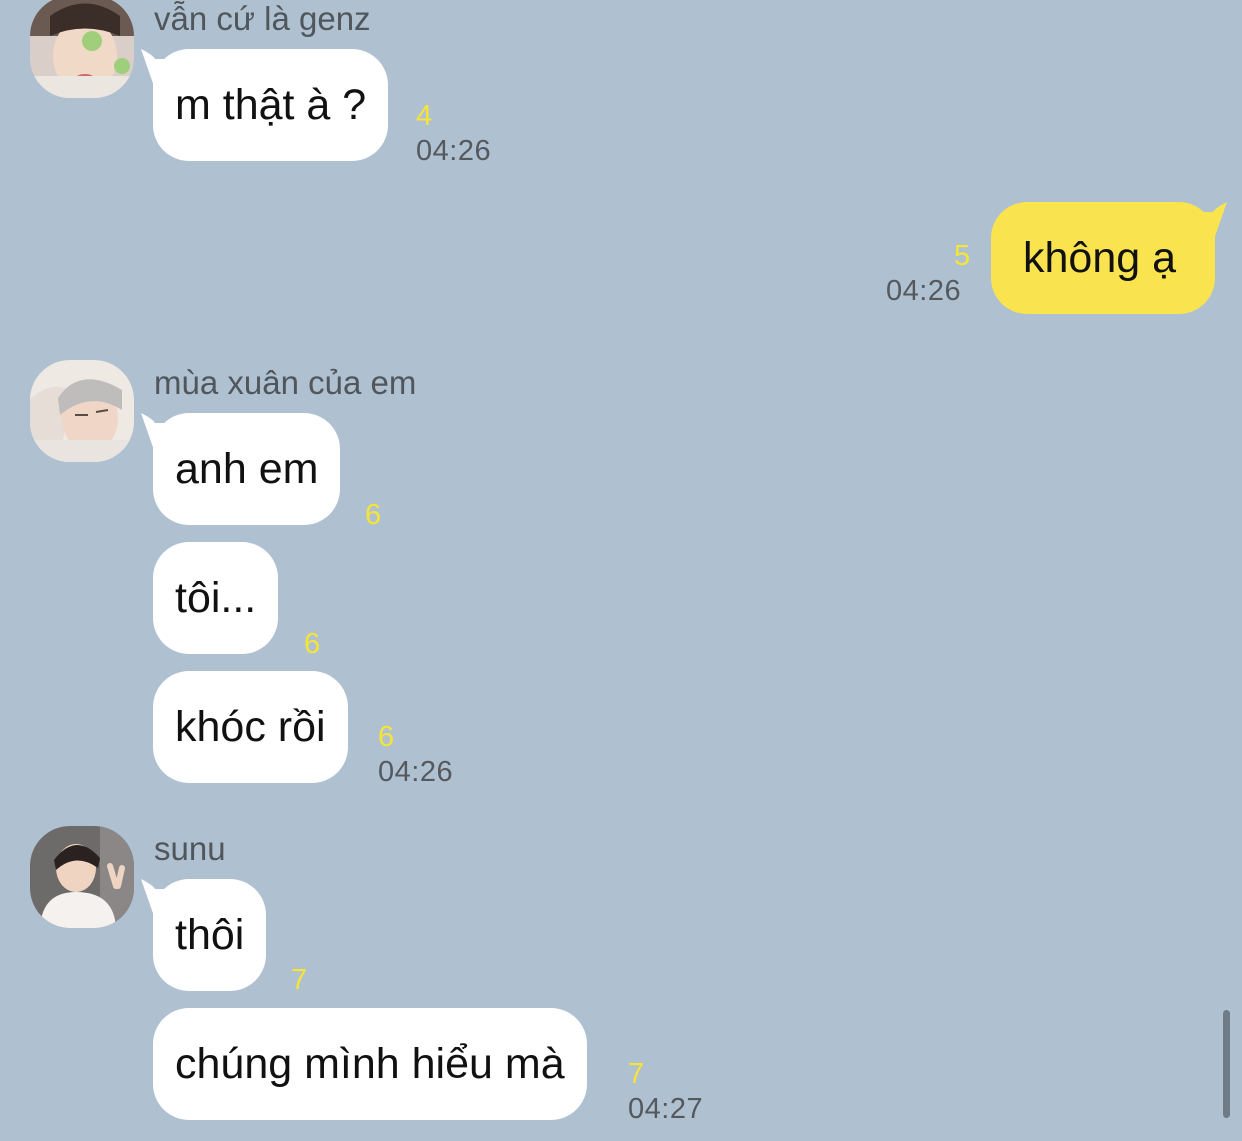  I want to click on message-text: thôi, so click(210, 934).